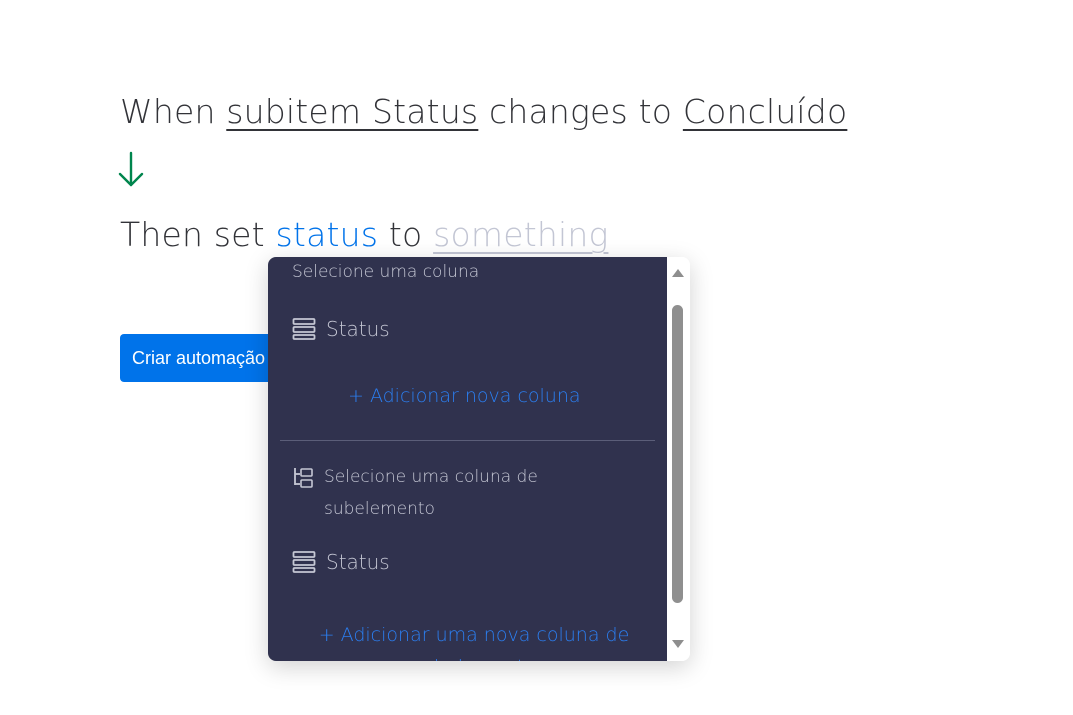 This screenshot has height=715, width=1073. Describe the element at coordinates (168, 111) in the screenshot. I see `when-word: When` at that location.